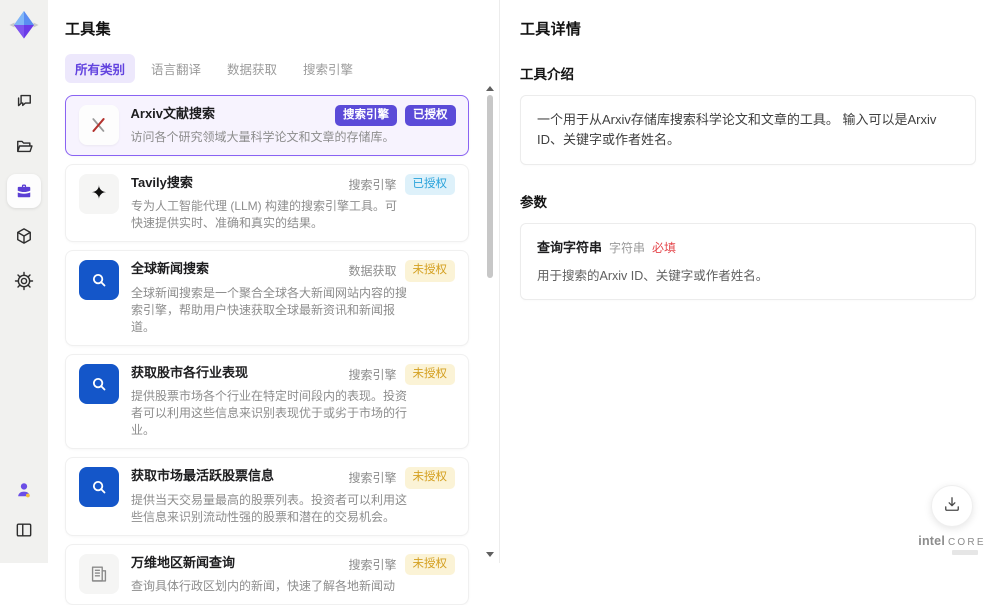  I want to click on detail-panel-title: 工具详情, so click(748, 28).